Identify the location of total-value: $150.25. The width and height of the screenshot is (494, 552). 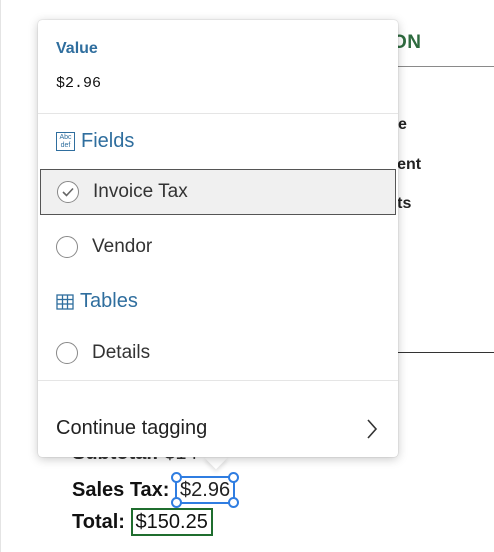
(171, 522).